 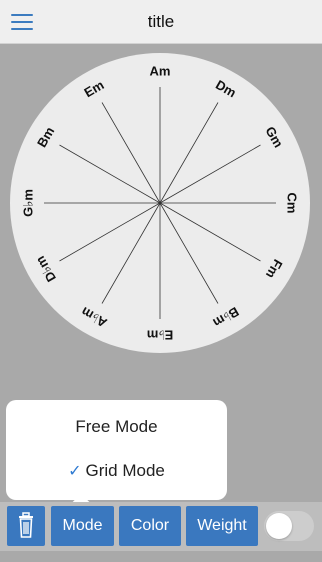 What do you see at coordinates (160, 335) in the screenshot?
I see `key-label: E♭m` at bounding box center [160, 335].